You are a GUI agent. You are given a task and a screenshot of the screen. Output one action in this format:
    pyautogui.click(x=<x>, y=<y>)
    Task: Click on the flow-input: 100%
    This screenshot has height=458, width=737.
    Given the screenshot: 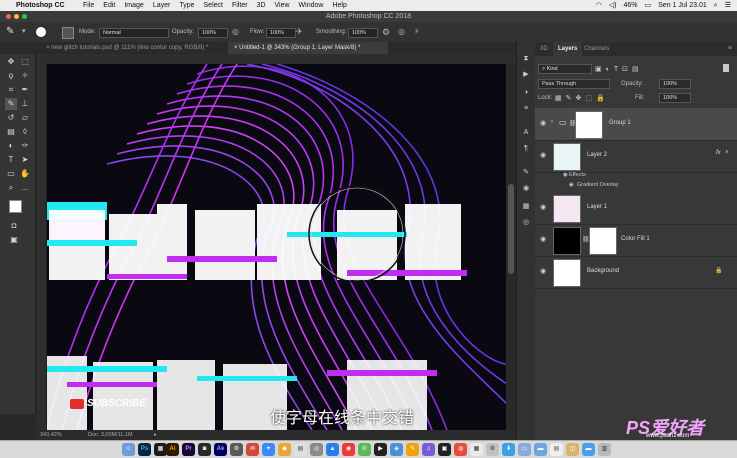 What is the action you would take?
    pyautogui.click(x=281, y=33)
    